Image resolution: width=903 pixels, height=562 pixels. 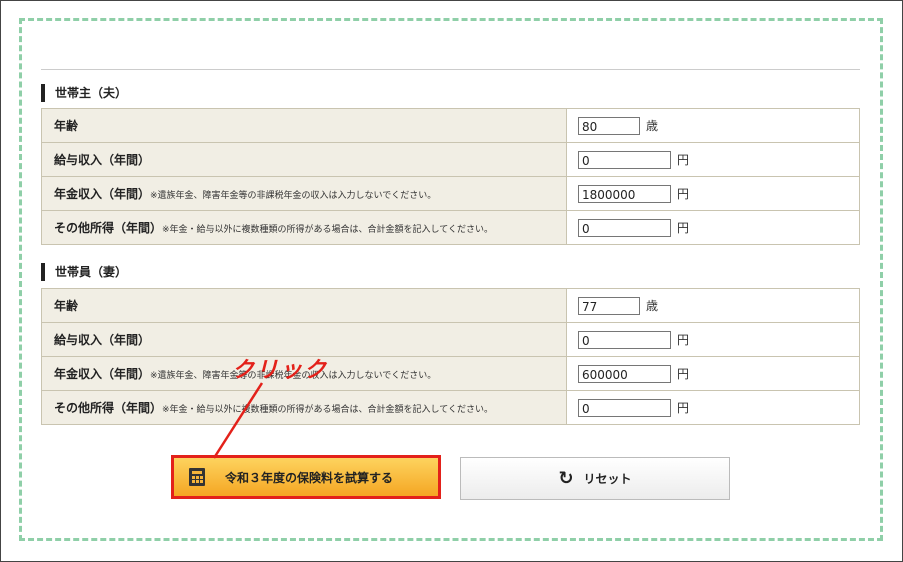 I want to click on annotation-arrow, so click(x=238, y=420).